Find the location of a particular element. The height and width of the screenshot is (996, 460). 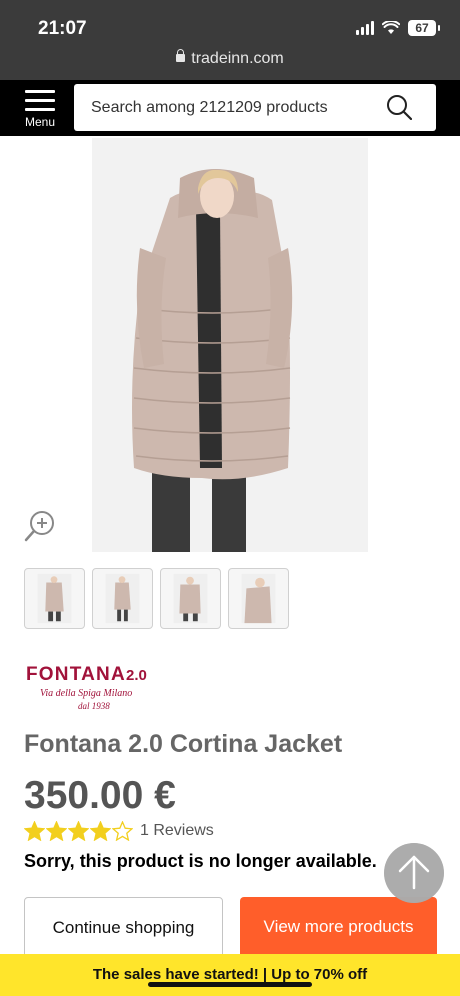

site-header: Menu is located at coordinates (230, 108).